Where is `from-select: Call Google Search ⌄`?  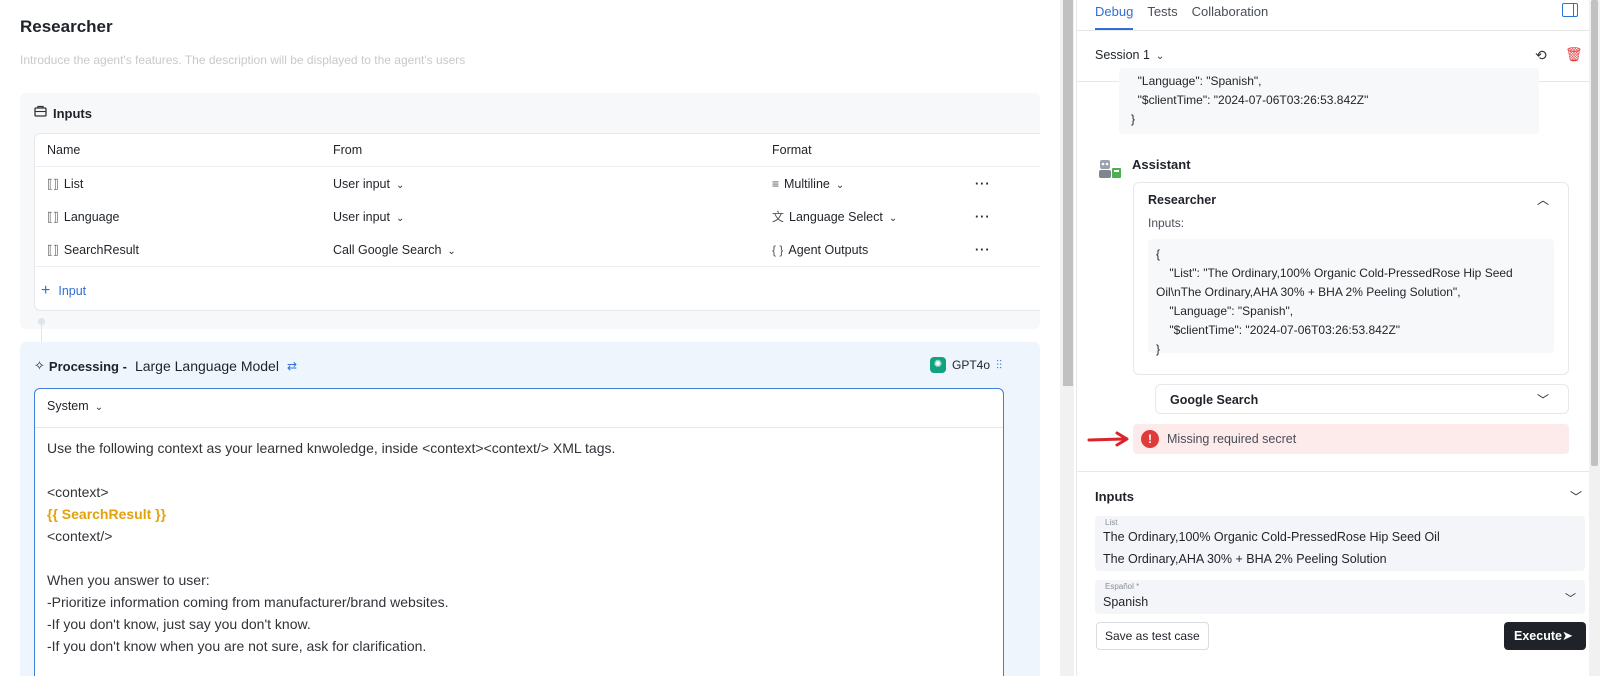 from-select: Call Google Search ⌄ is located at coordinates (394, 250).